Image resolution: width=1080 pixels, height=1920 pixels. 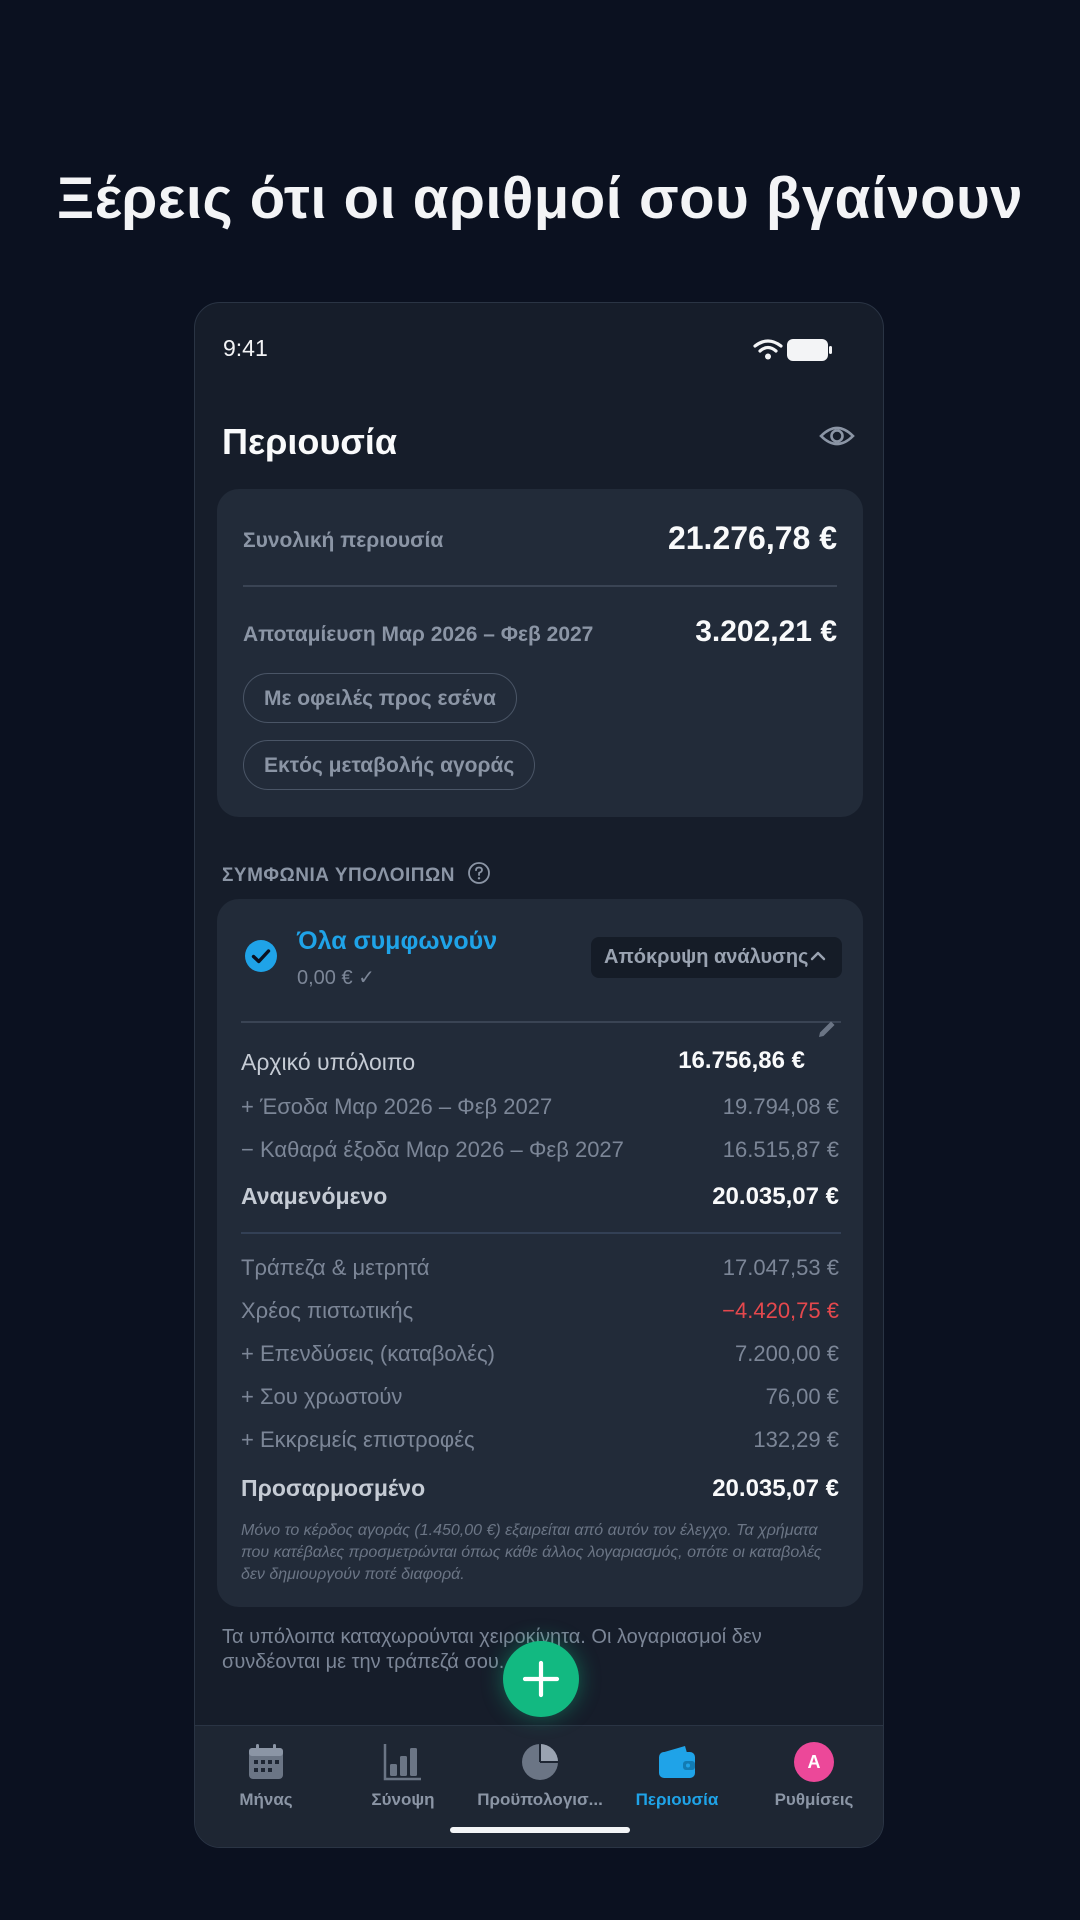 I want to click on tab-summary-label: Σύνοψη, so click(x=403, y=1799).